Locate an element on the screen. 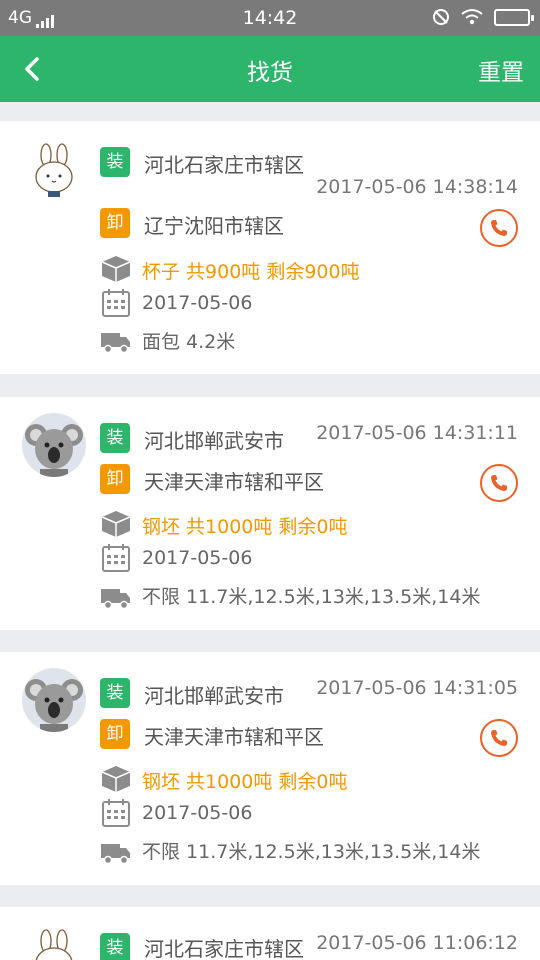 The width and height of the screenshot is (540, 960). reset-button: 重置 is located at coordinates (501, 70).